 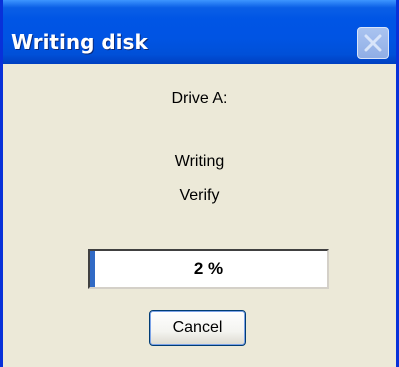 I want to click on close-icon, so click(x=373, y=43).